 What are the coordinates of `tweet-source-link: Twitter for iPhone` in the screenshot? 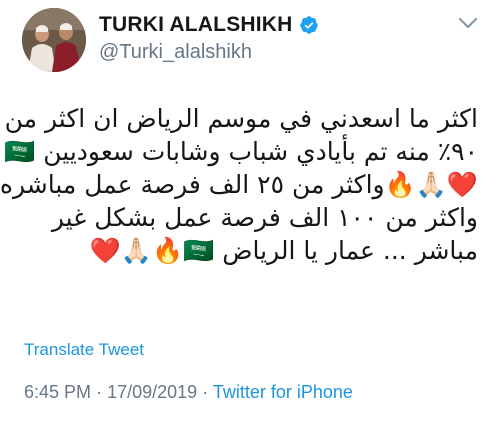 It's located at (283, 392).